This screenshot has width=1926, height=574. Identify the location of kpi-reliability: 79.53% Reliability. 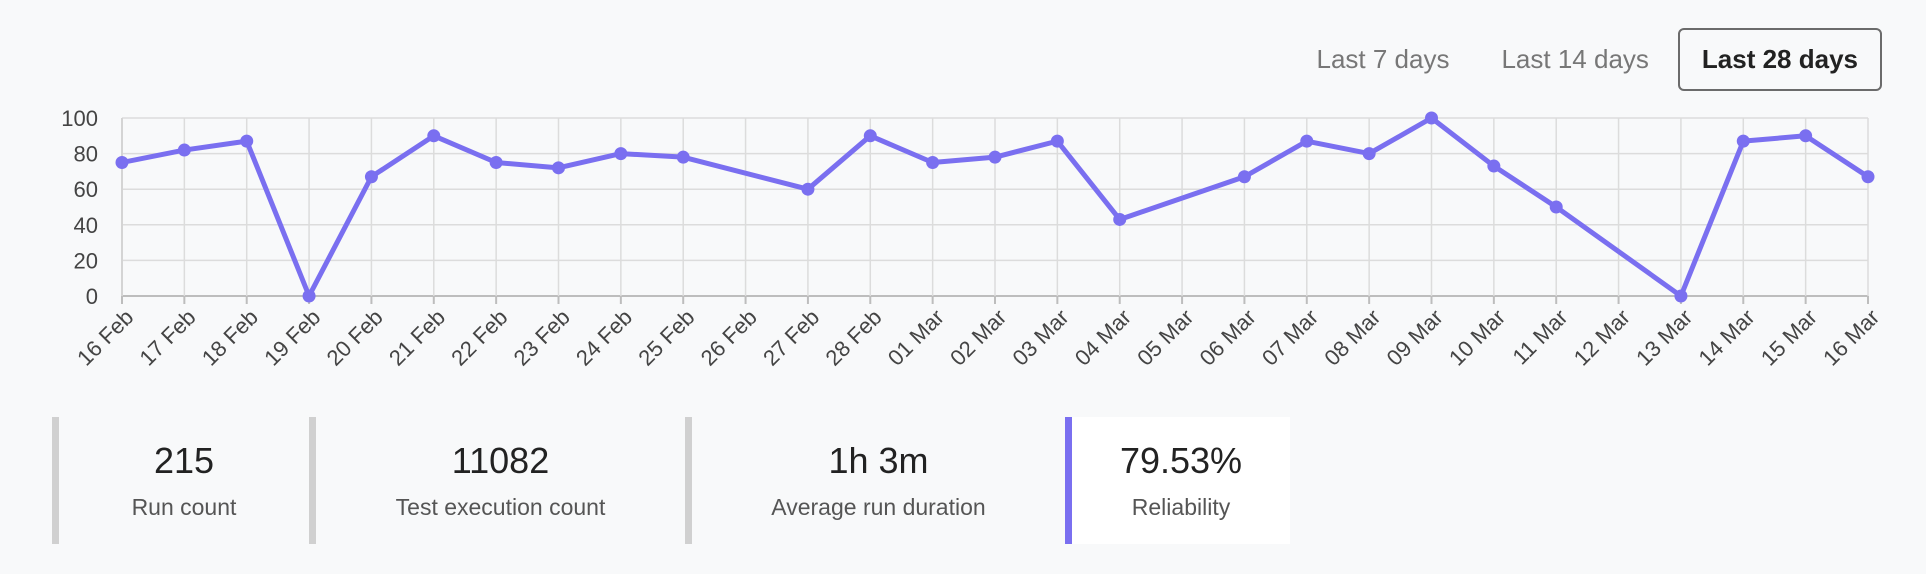
(1177, 480).